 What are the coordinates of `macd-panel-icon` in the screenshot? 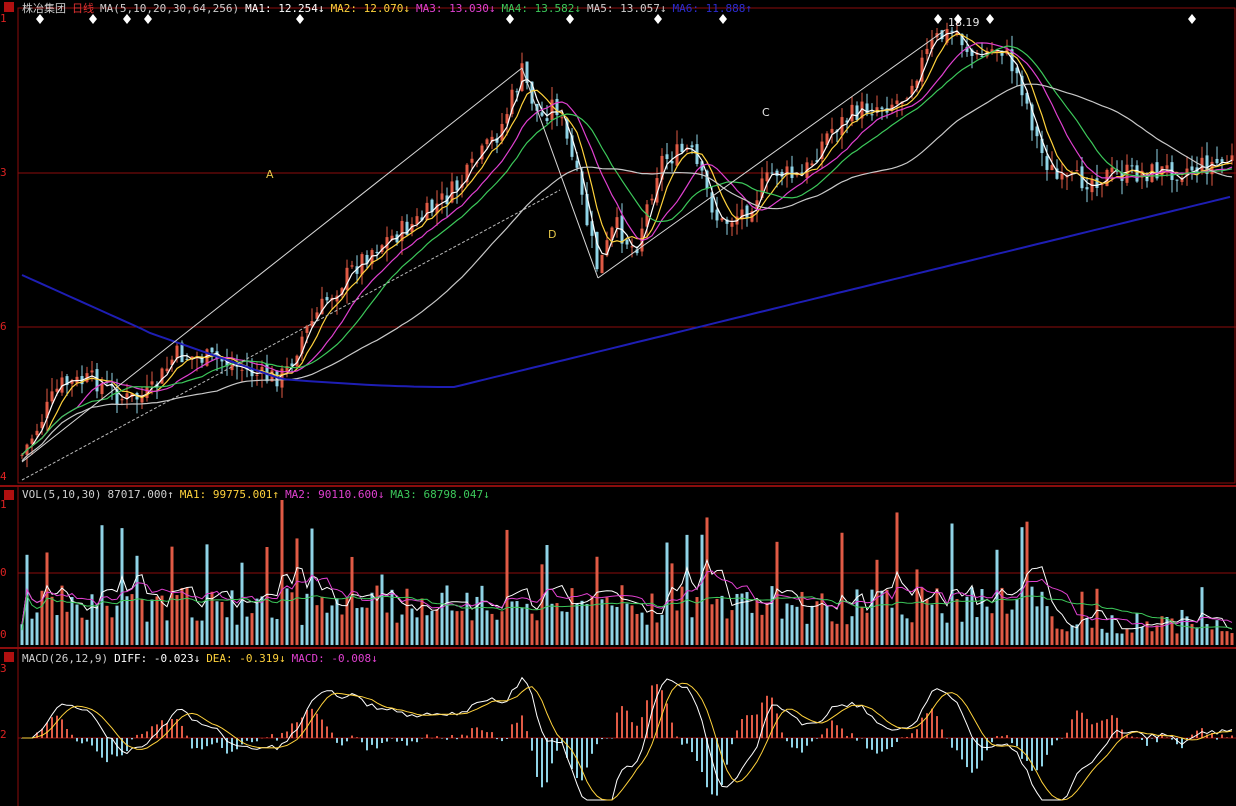 It's located at (9, 657).